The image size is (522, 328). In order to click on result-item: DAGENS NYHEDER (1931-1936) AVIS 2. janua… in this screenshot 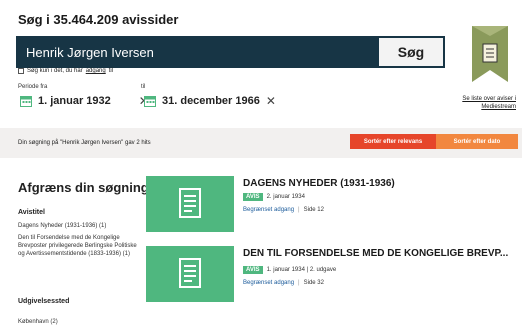, I will do `click(332, 206)`.